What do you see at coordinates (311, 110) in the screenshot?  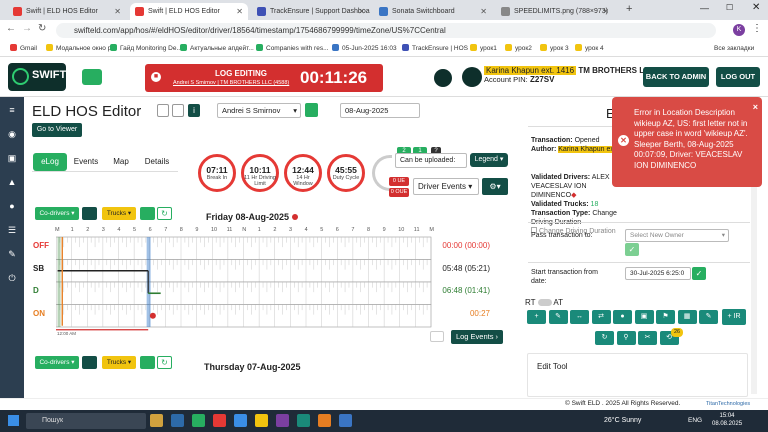 I see `driver-user-button` at bounding box center [311, 110].